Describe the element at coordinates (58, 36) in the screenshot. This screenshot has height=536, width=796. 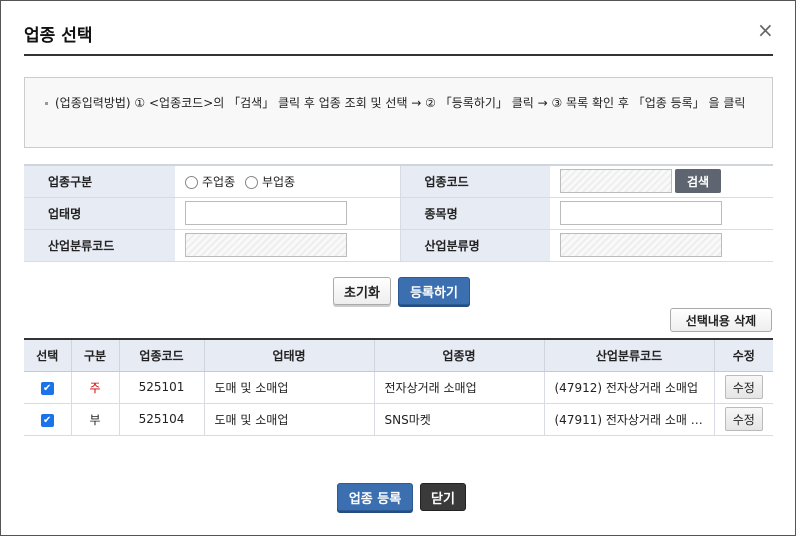
I see `dialog-title: 업종 선택` at that location.